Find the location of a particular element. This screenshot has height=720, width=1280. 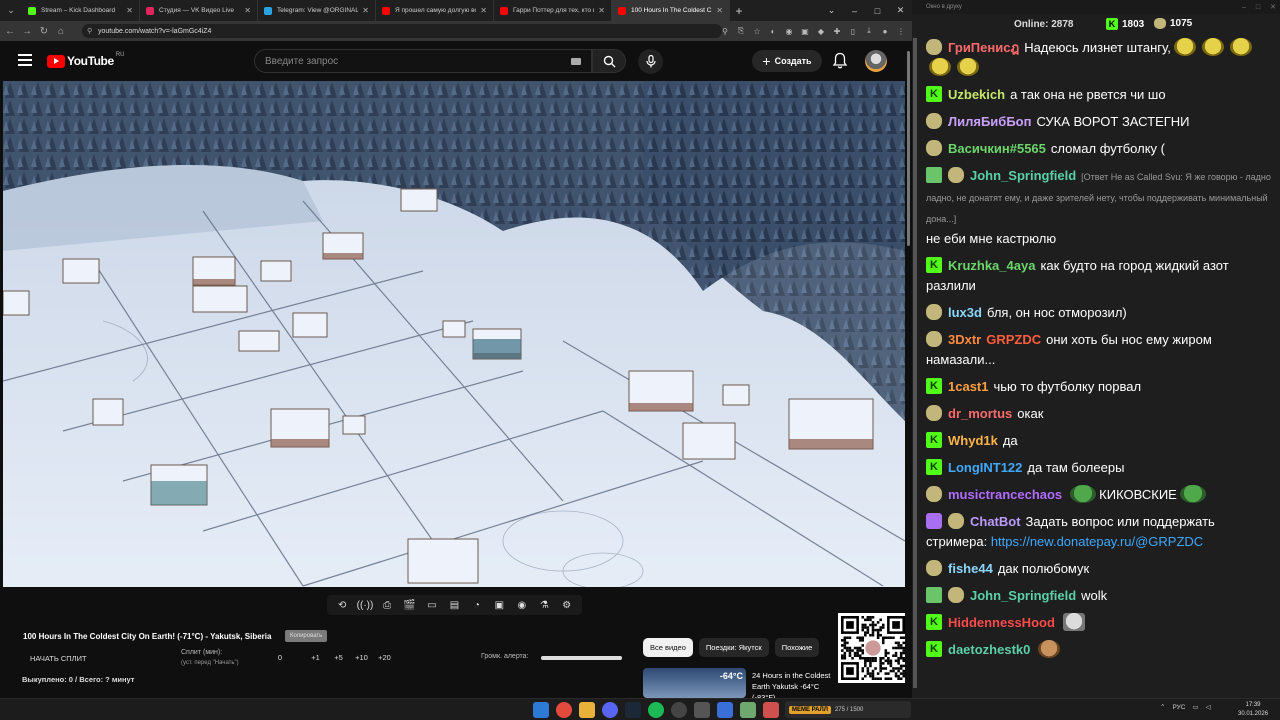

chat-username: ChatBot is located at coordinates (995, 521).